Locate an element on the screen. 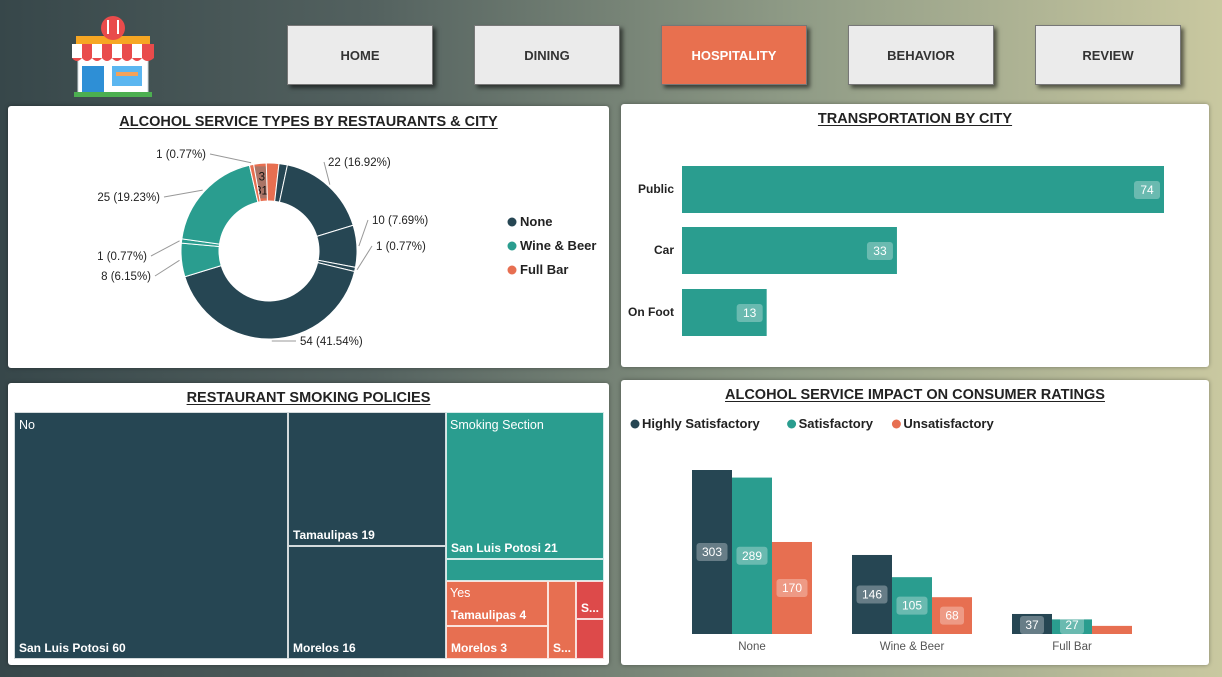 This screenshot has height=677, width=1222. donut-inner-label: 3 is located at coordinates (262, 177).